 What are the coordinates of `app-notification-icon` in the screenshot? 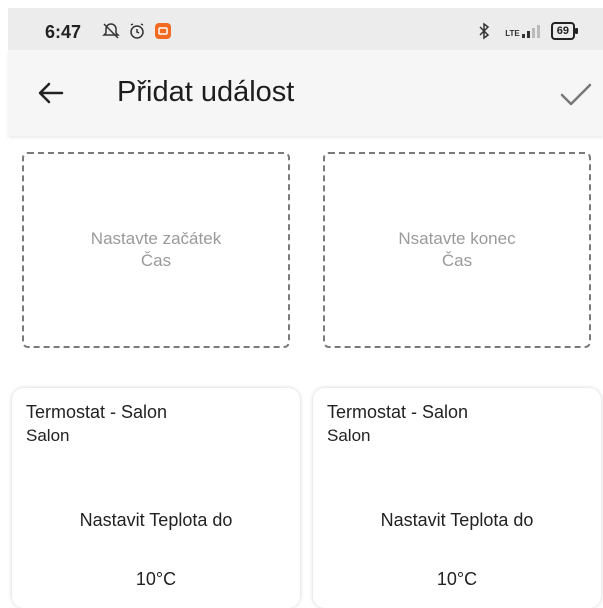 It's located at (163, 31).